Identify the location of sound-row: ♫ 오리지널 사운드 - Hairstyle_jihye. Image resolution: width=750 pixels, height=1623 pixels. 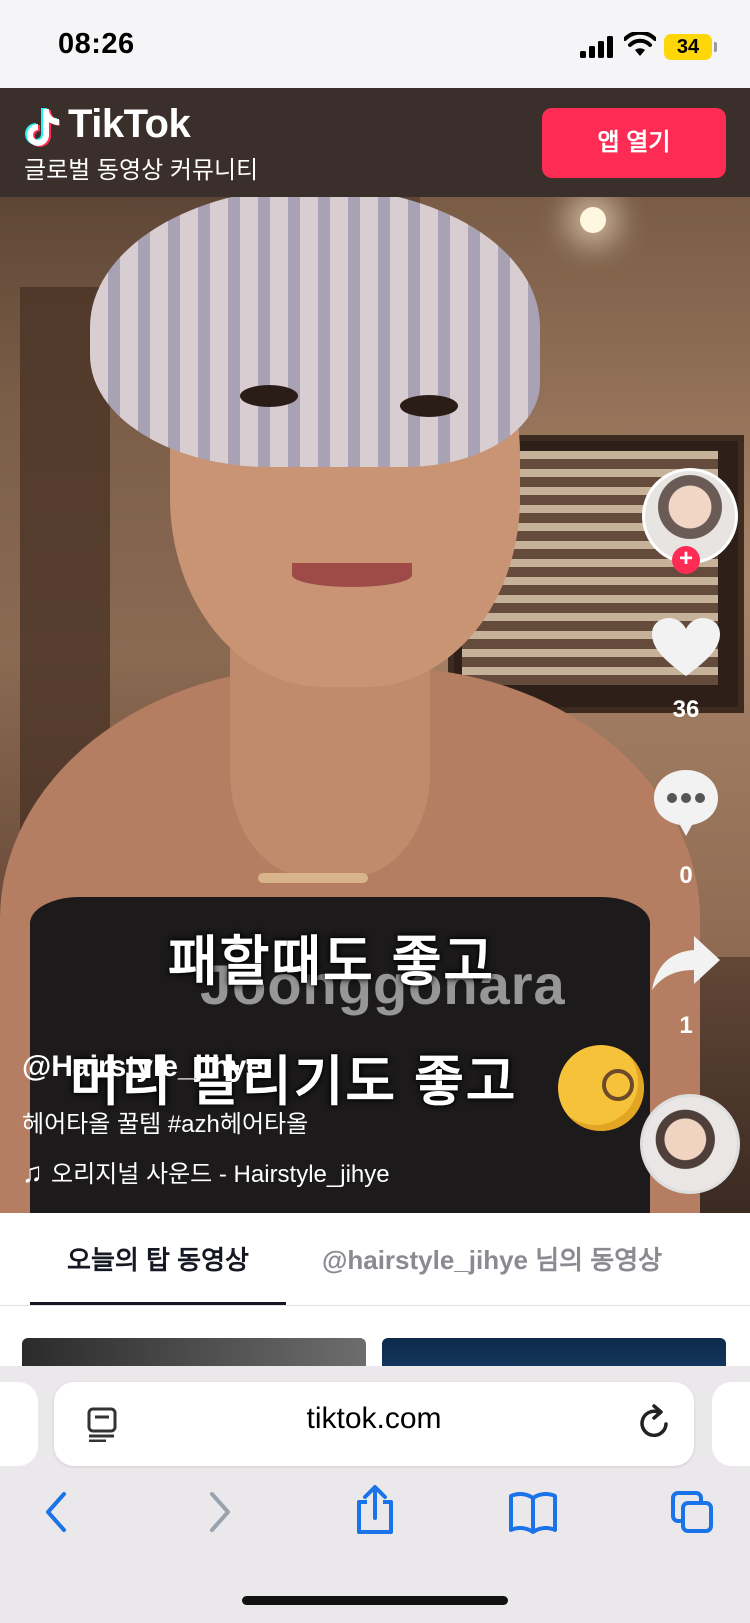
(206, 1171).